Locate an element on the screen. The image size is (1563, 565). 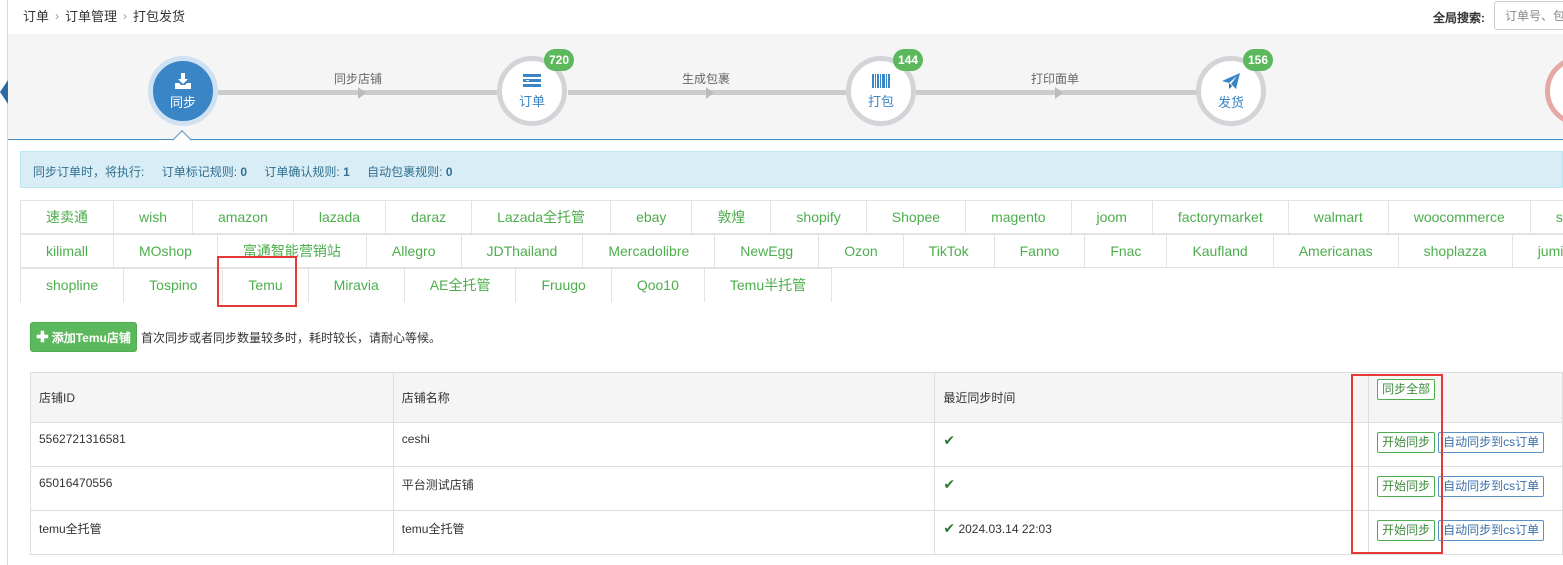
column-header-store-id: 店铺ID is located at coordinates (212, 397).